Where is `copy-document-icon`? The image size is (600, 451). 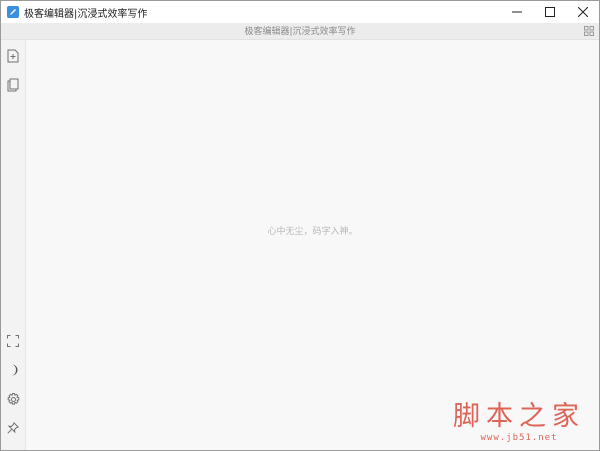
copy-document-icon is located at coordinates (13, 85).